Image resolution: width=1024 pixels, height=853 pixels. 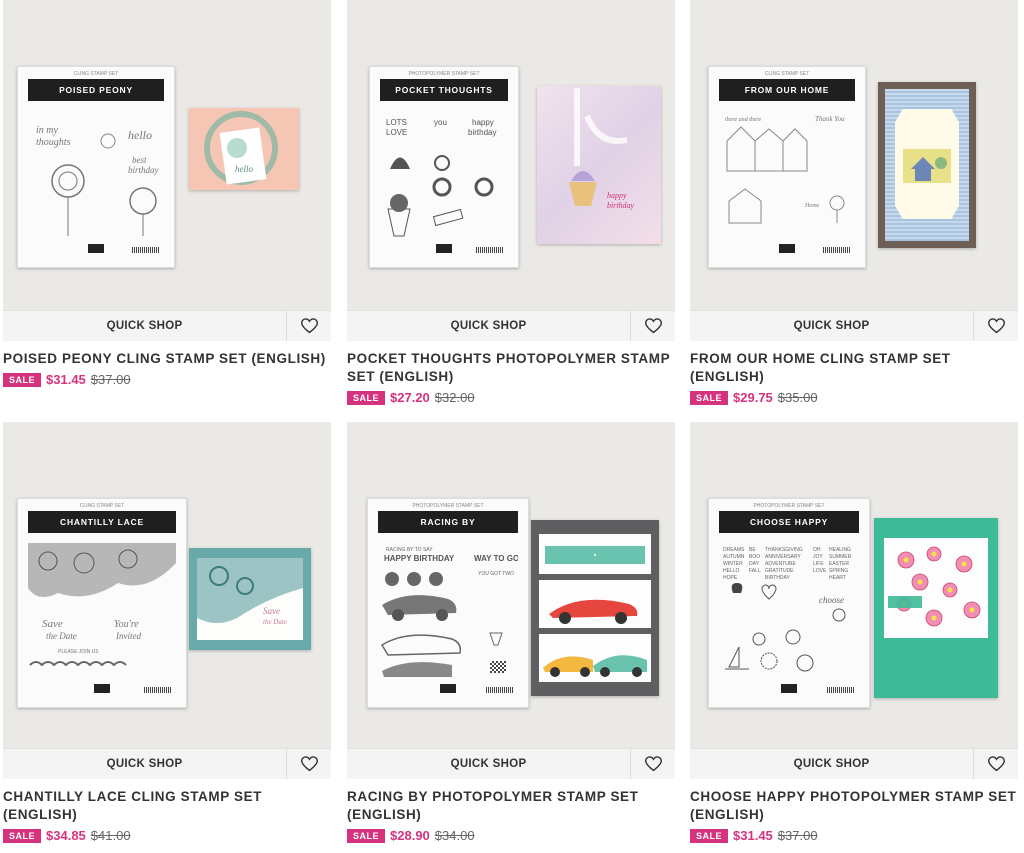 I want to click on package-label: RACING BY, so click(x=448, y=522).